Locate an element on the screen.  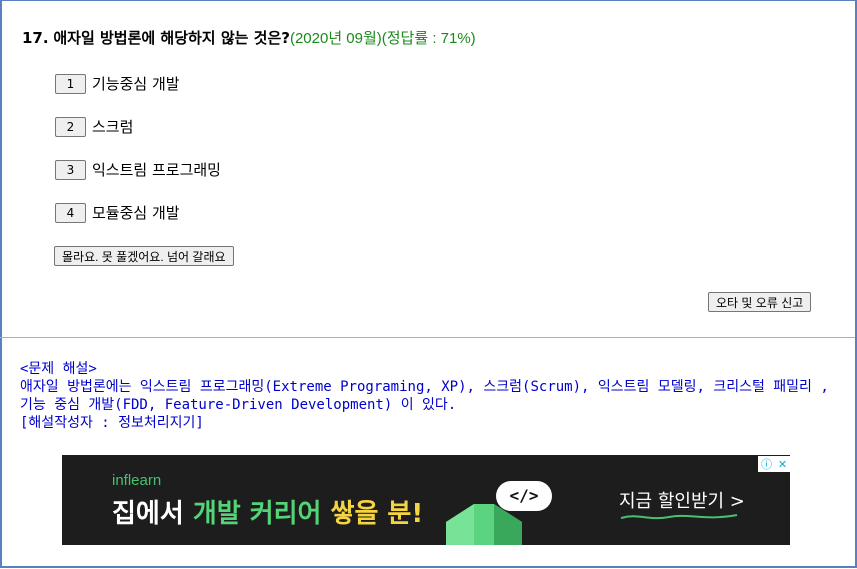
option-2-button: 2 is located at coordinates (70, 126).